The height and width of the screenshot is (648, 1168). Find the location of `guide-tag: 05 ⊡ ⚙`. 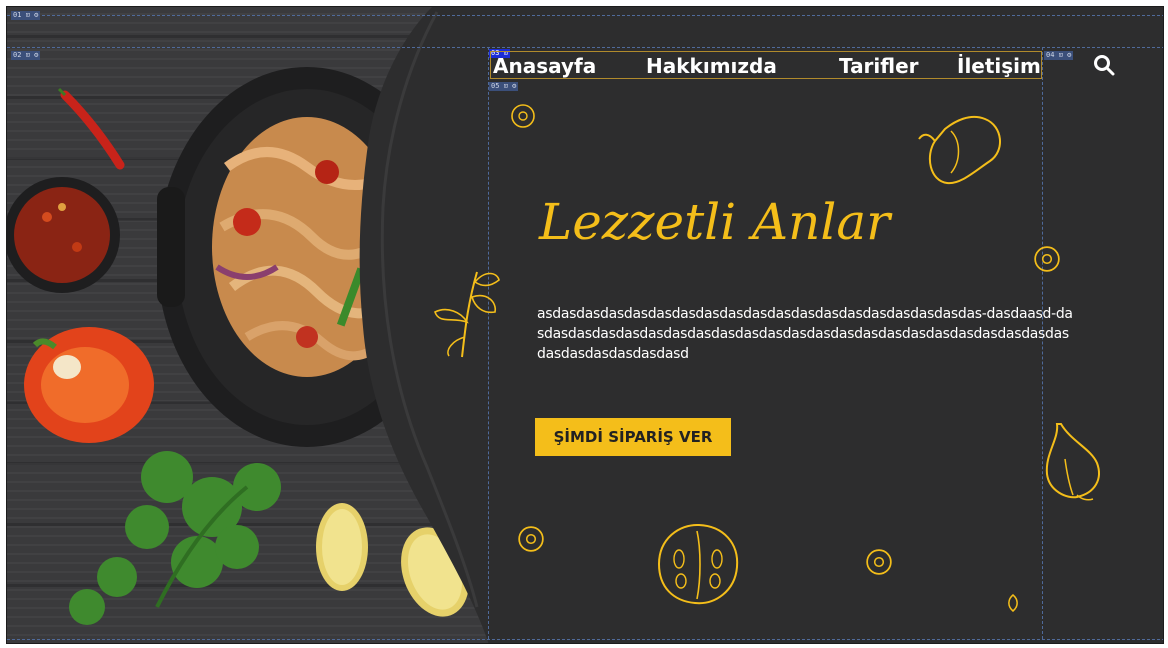

guide-tag: 05 ⊡ ⚙ is located at coordinates (504, 86).